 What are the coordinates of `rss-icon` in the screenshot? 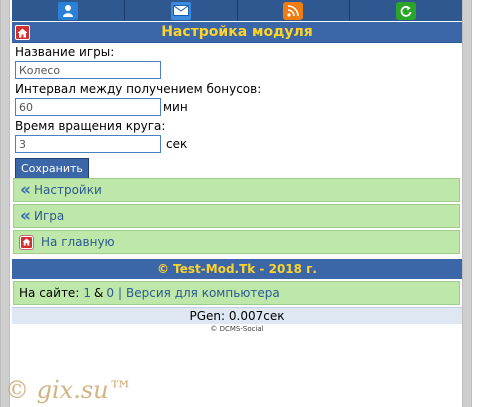 It's located at (293, 10).